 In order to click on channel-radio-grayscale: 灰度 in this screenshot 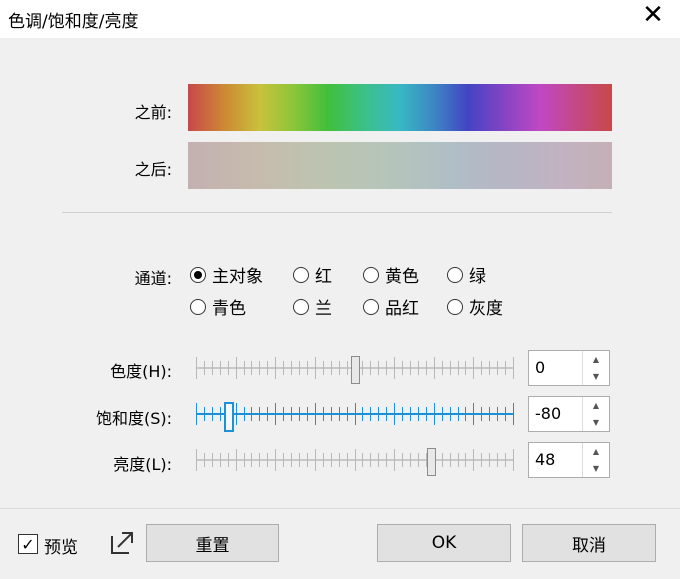, I will do `click(475, 306)`.